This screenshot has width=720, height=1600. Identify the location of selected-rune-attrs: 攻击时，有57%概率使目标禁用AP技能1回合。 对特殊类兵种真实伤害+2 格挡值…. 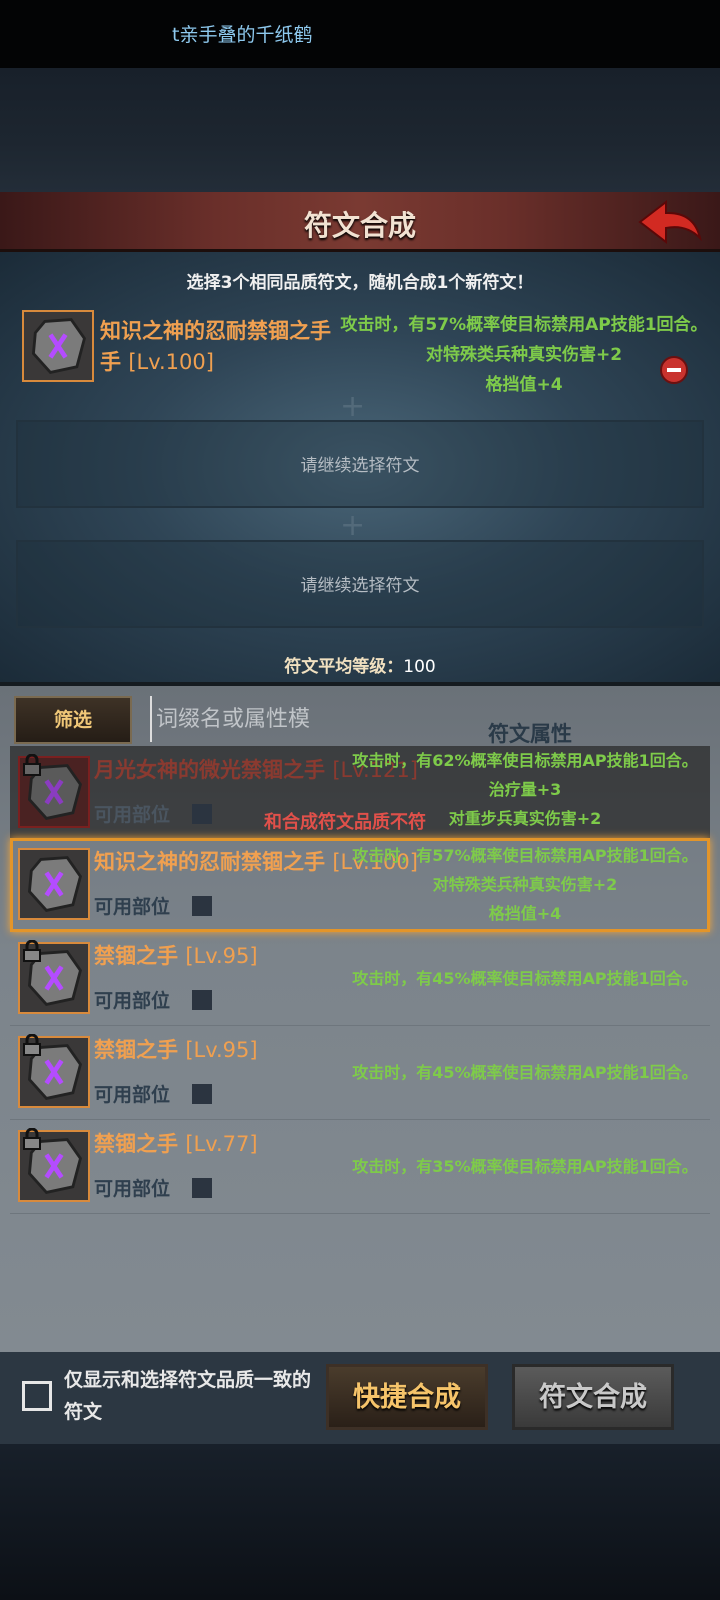
(524, 355).